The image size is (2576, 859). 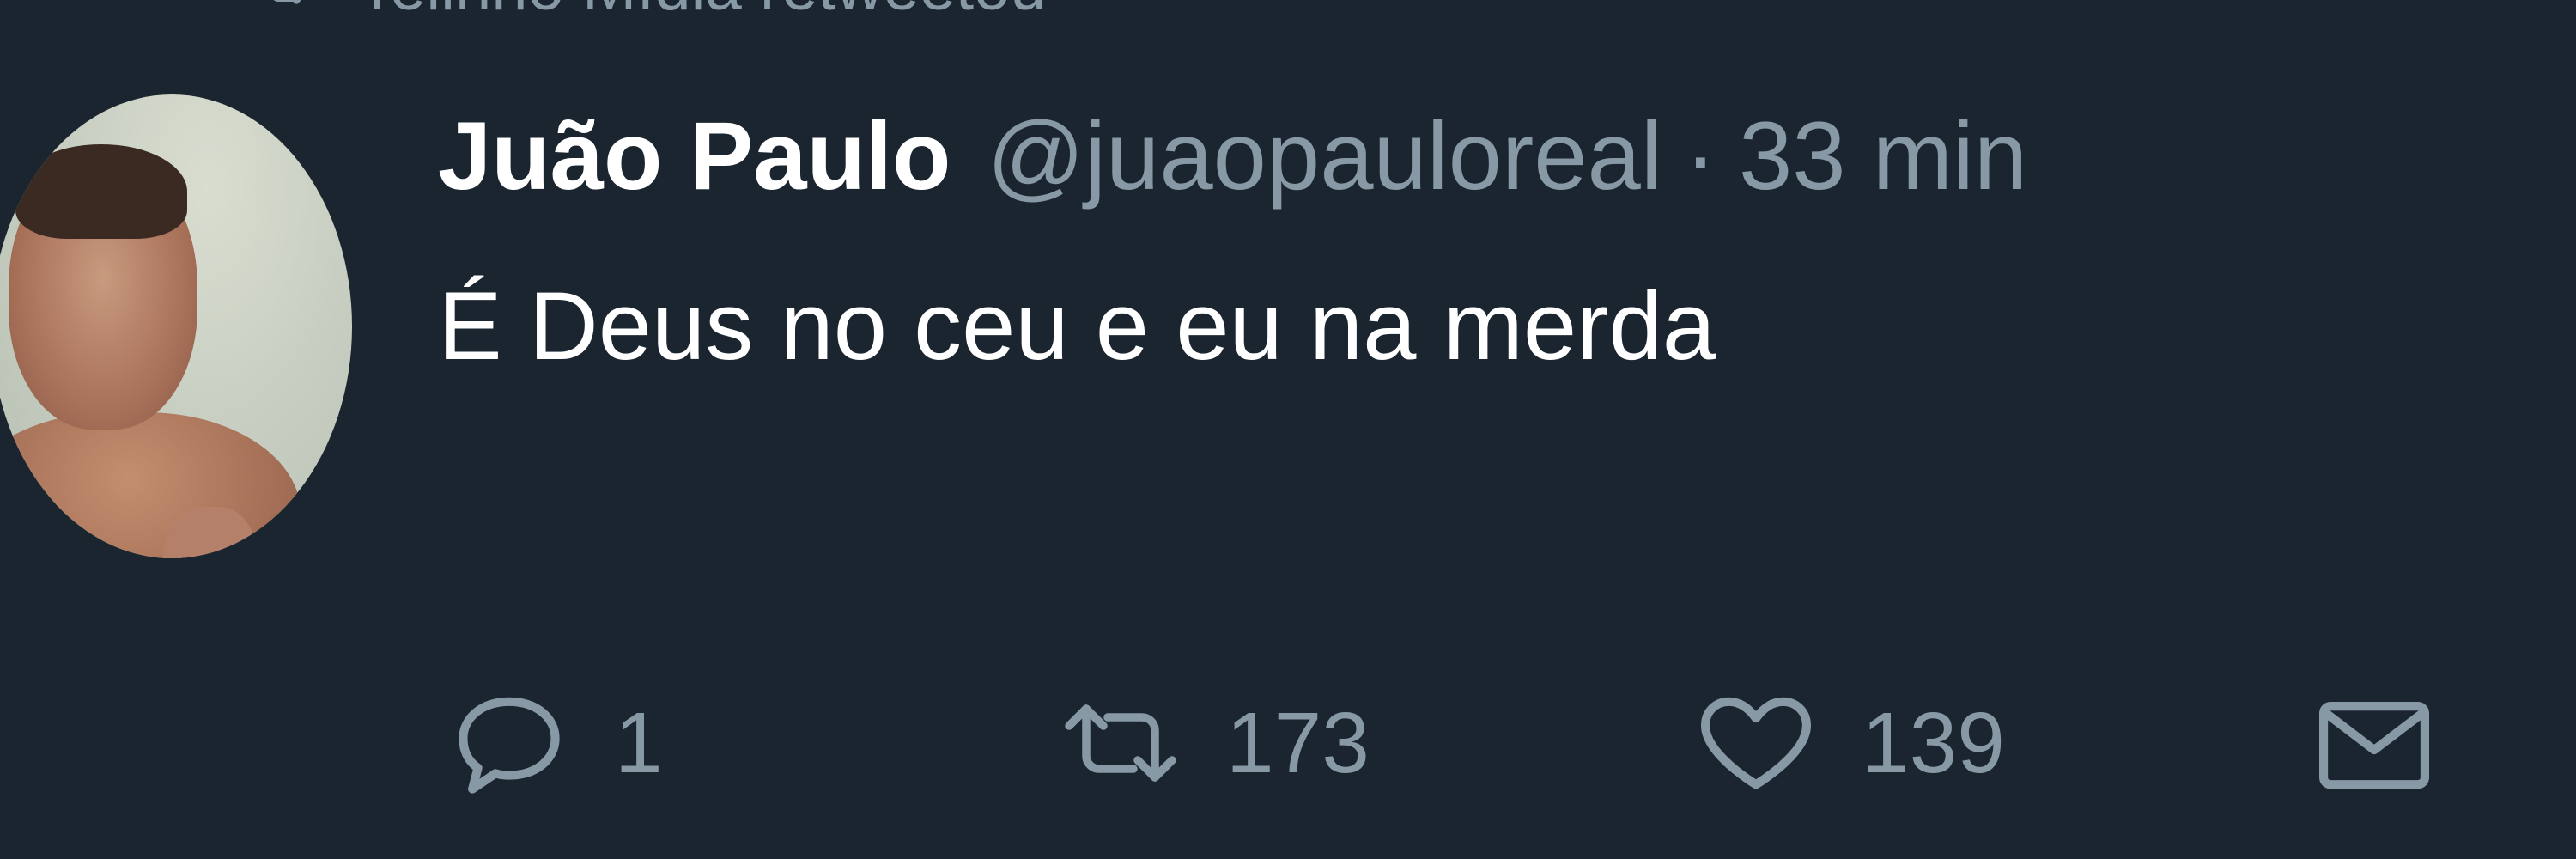 I want to click on avatar, so click(x=176, y=326).